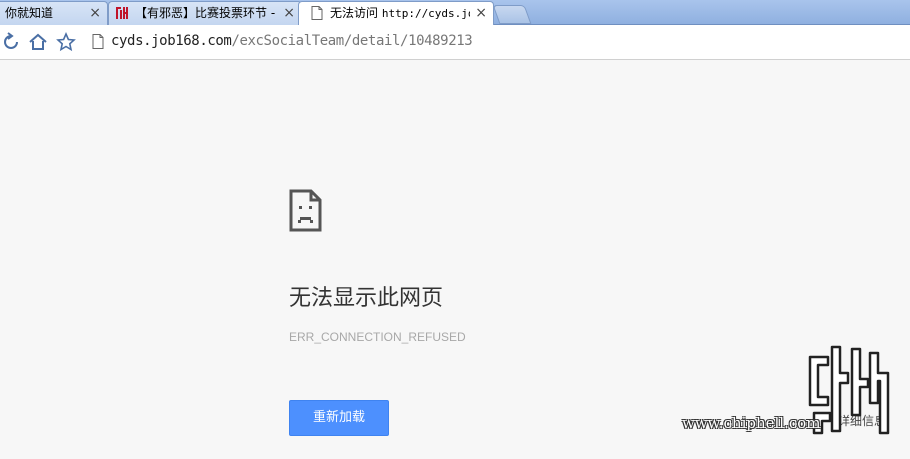 This screenshot has width=910, height=459. I want to click on tab-3: 无法访问 http://cyds.jo ×, so click(396, 13).